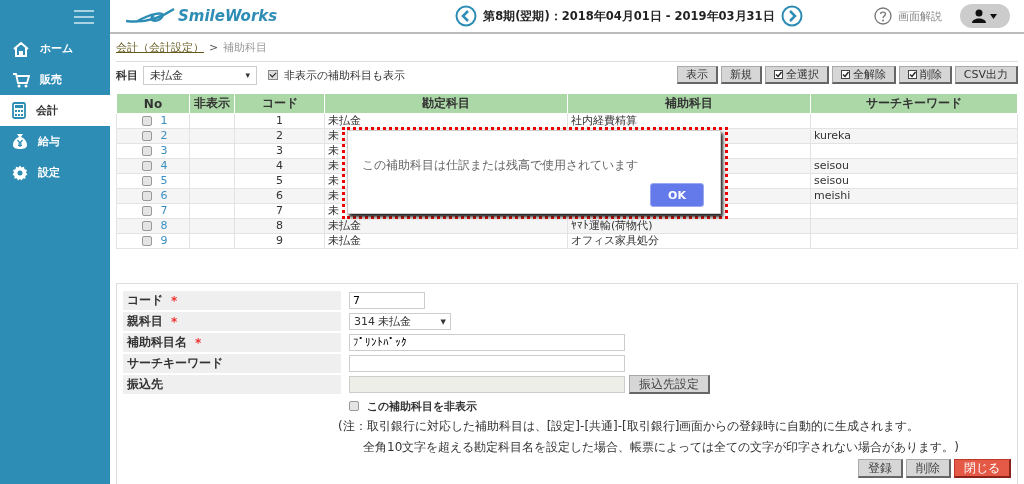 The height and width of the screenshot is (484, 1024). Describe the element at coordinates (796, 75) in the screenshot. I see `toolbar-button: 全選択` at that location.